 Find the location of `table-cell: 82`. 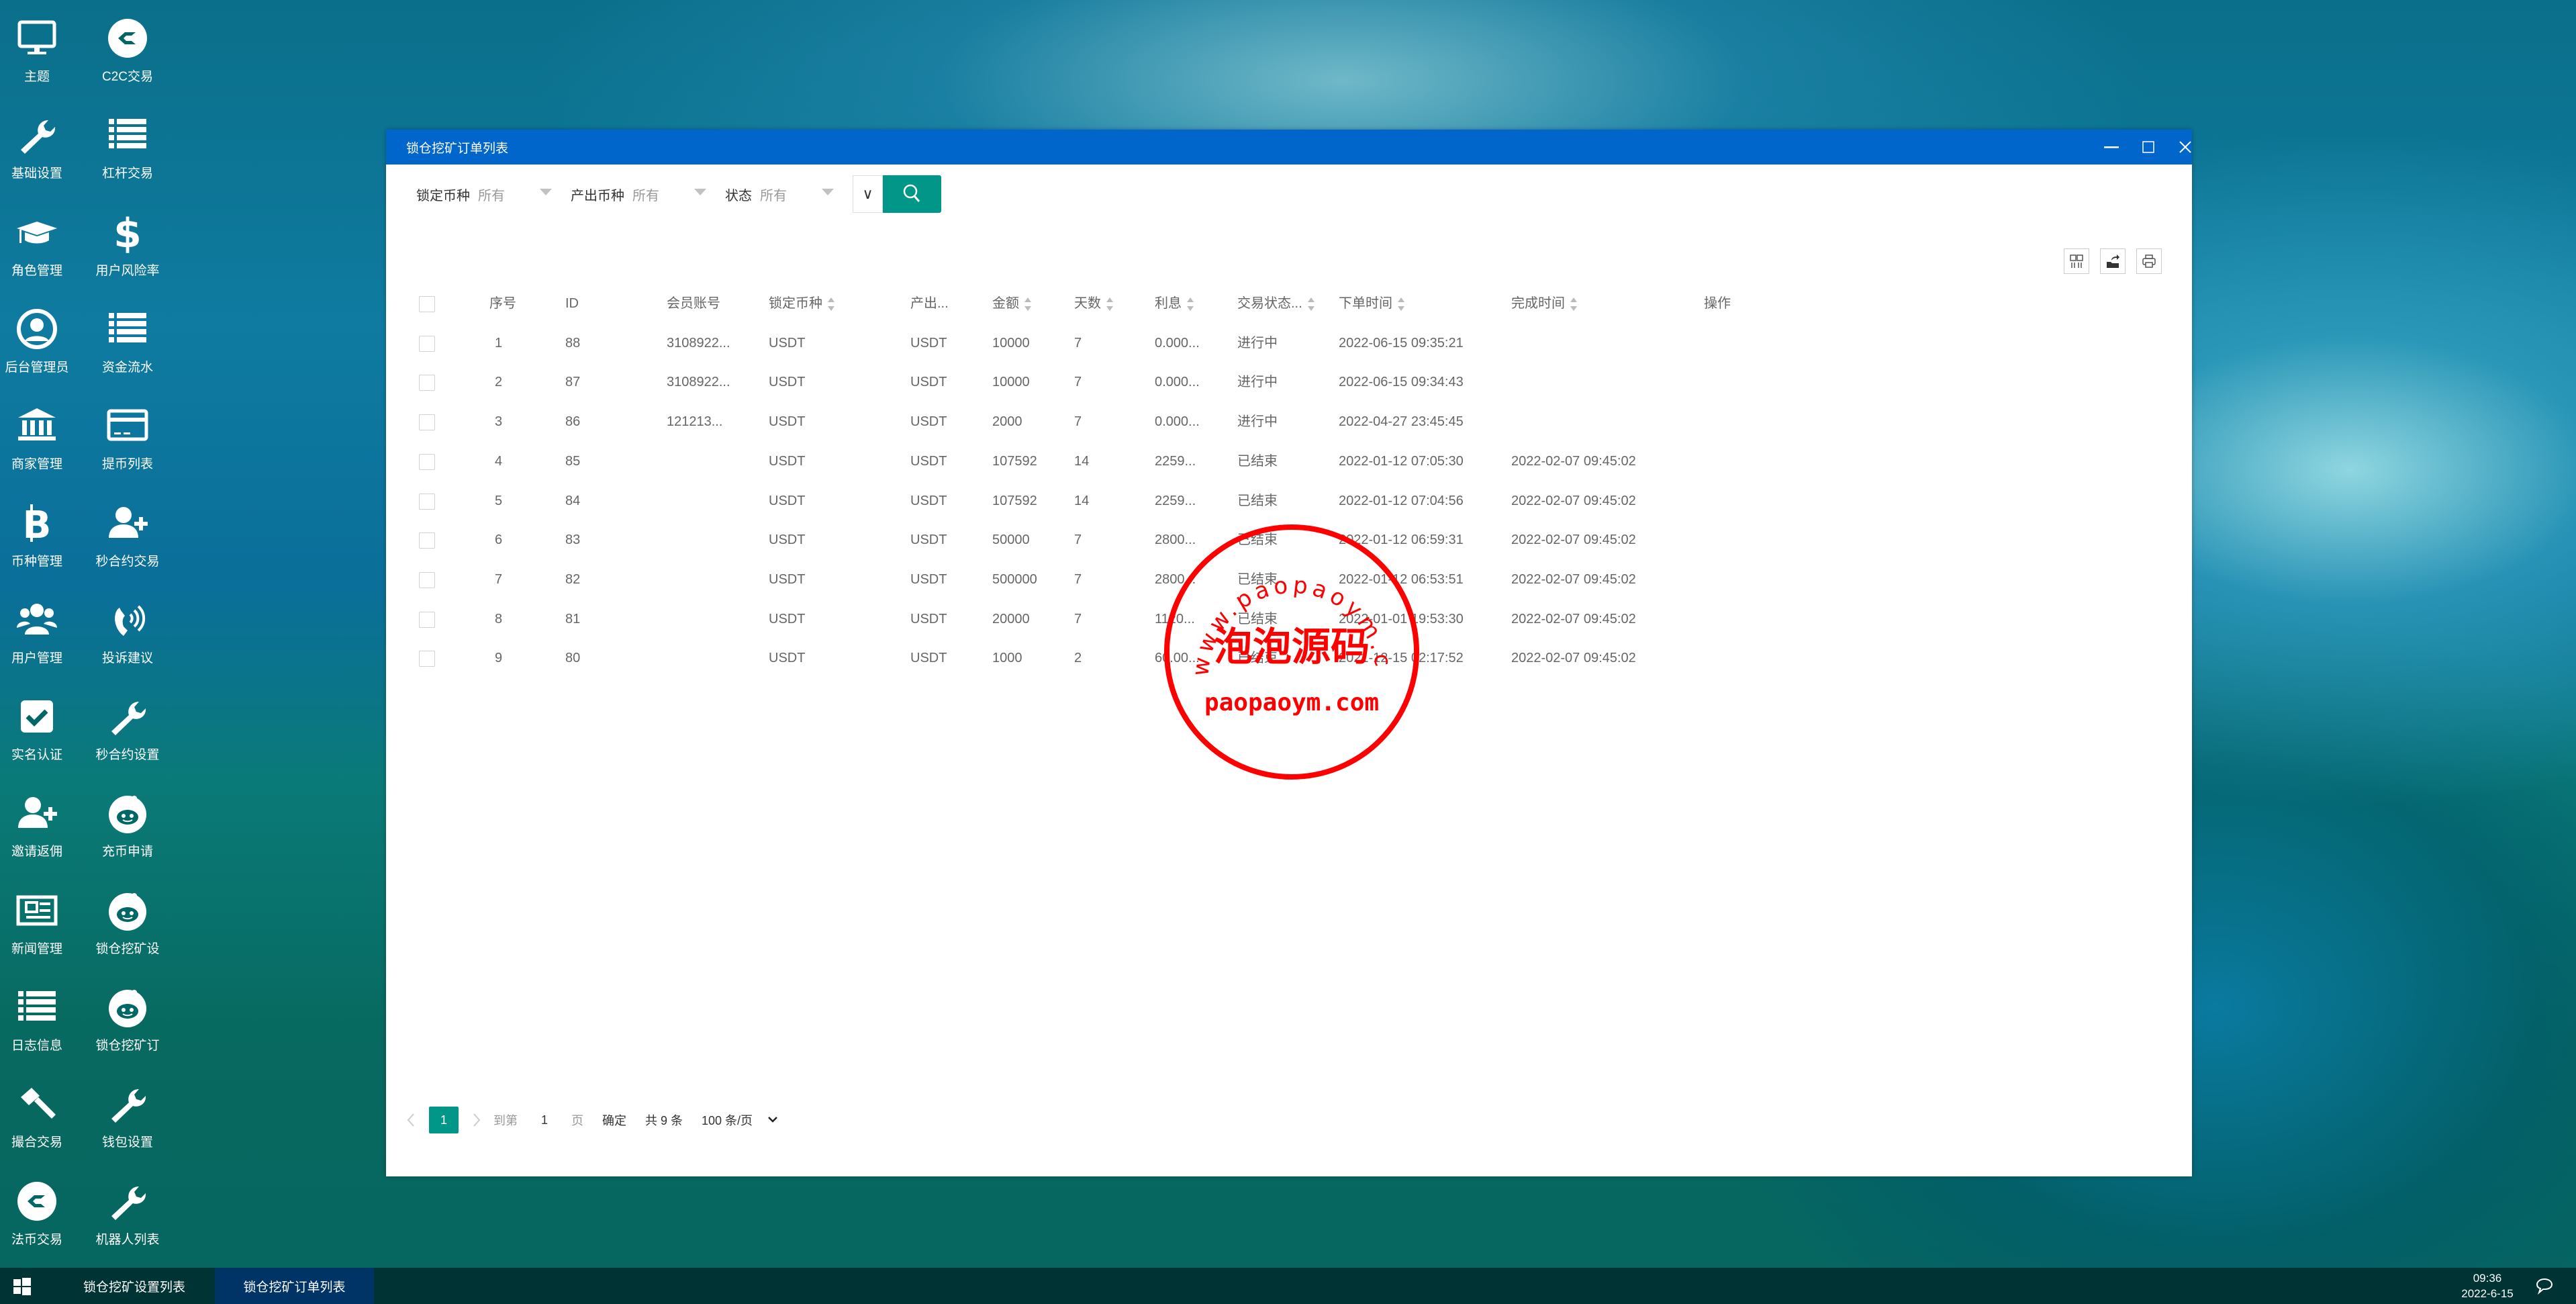

table-cell: 82 is located at coordinates (573, 579).